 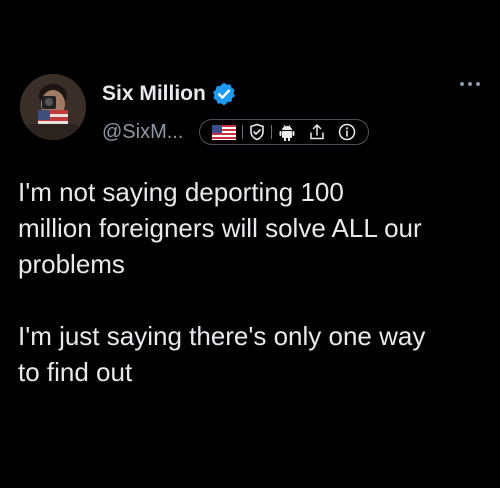 What do you see at coordinates (257, 132) in the screenshot?
I see `shield-check-icon` at bounding box center [257, 132].